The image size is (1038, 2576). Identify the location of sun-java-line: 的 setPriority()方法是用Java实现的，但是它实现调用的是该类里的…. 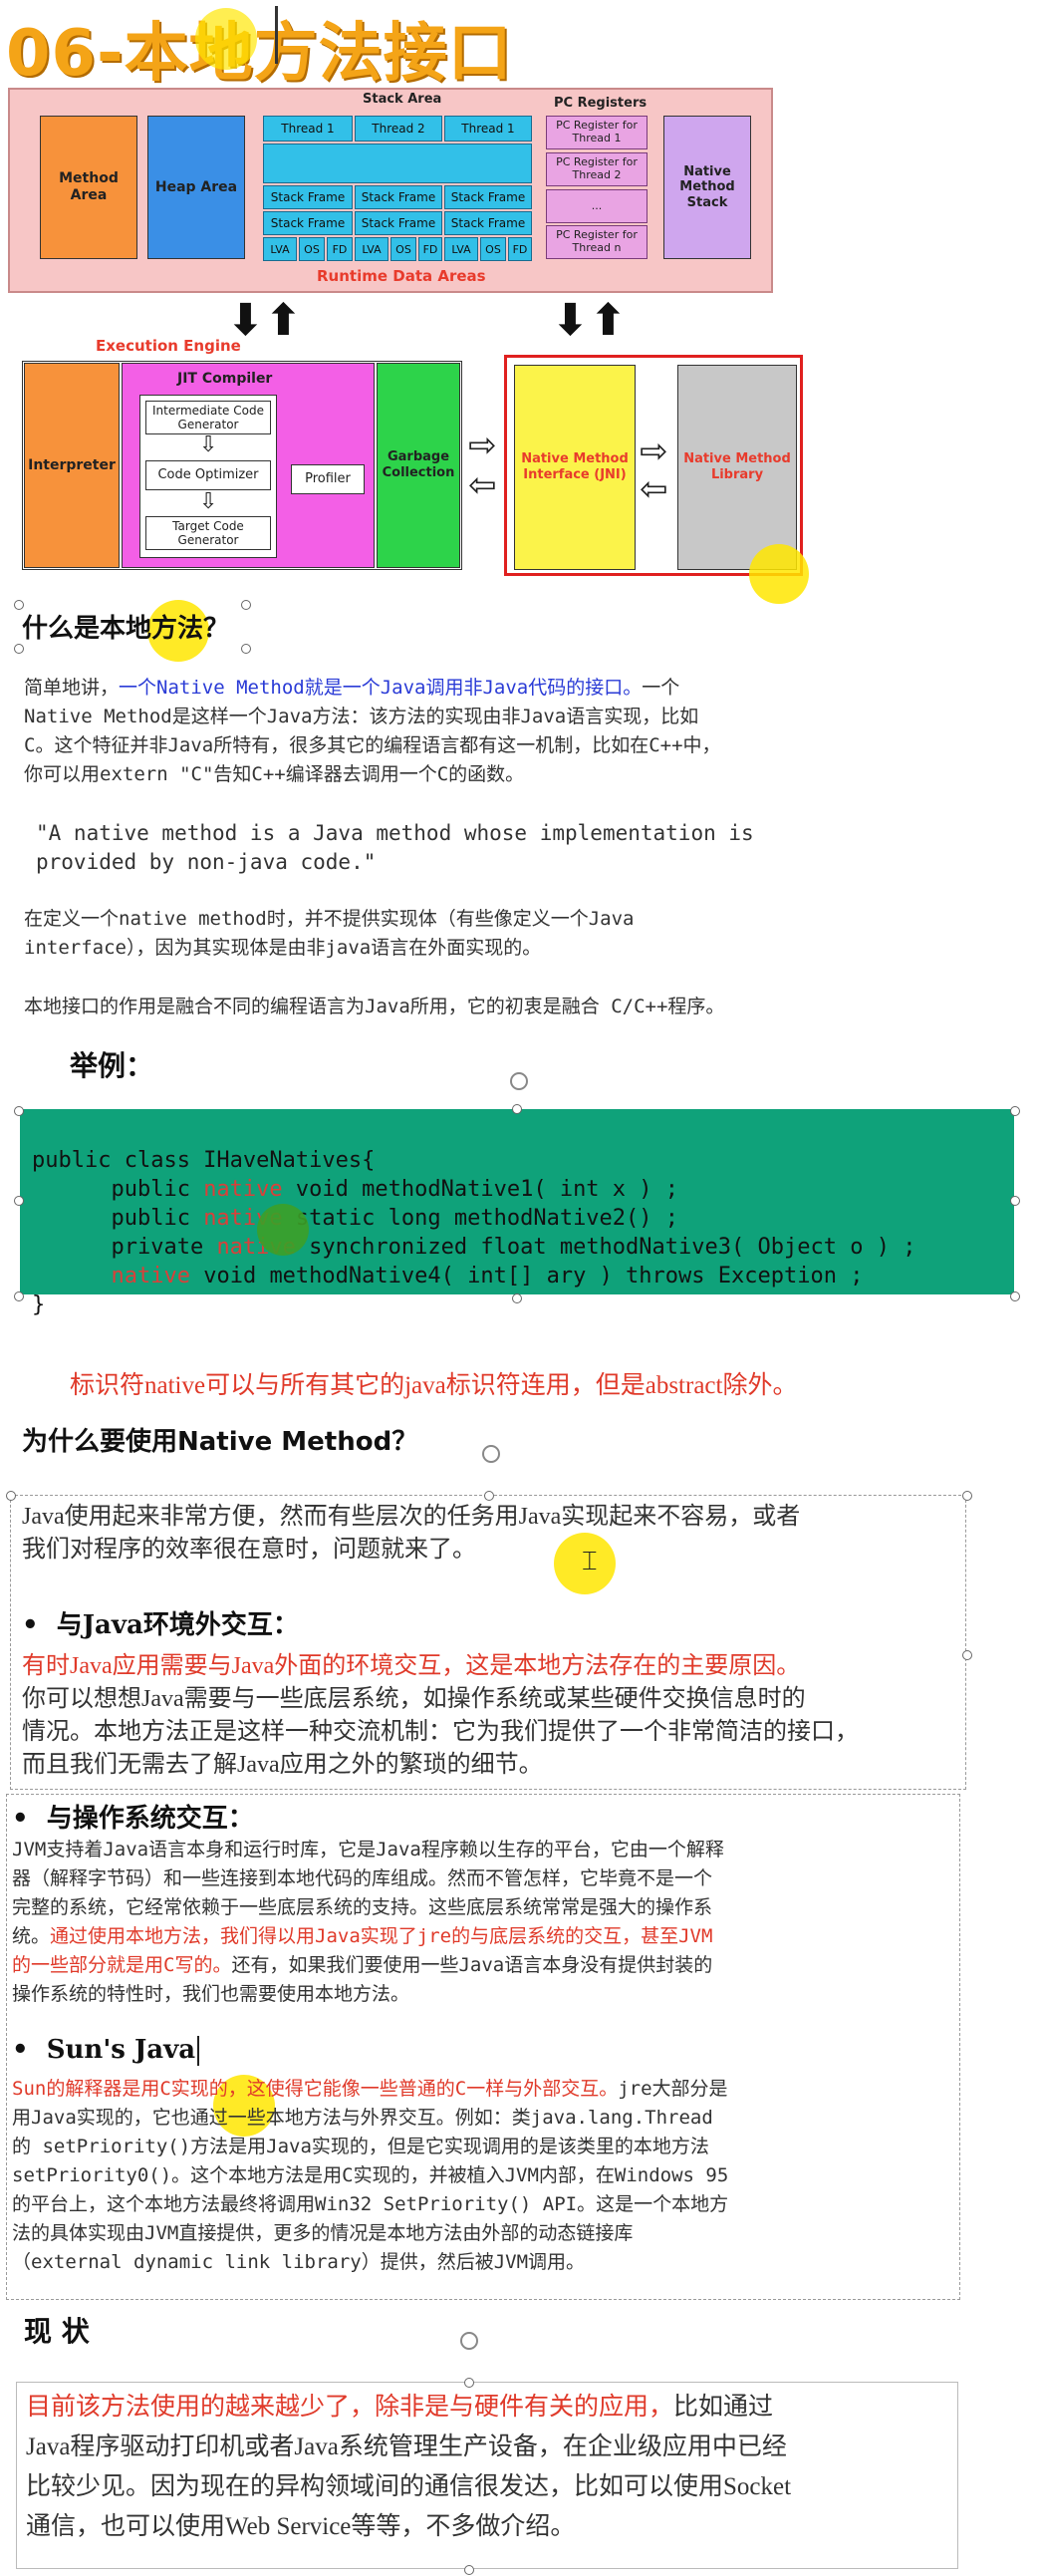
(360, 2146).